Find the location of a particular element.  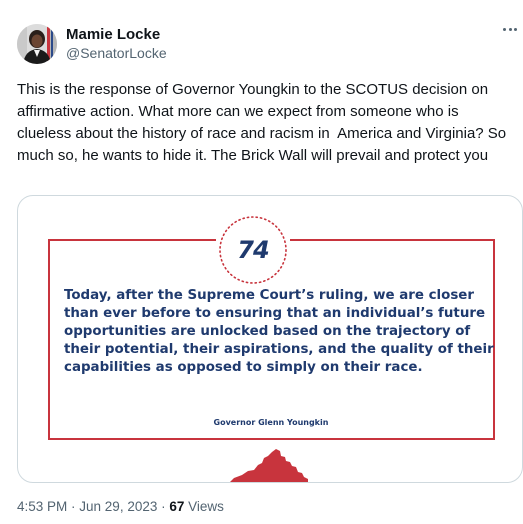

virginia-state-icon is located at coordinates (269, 465).